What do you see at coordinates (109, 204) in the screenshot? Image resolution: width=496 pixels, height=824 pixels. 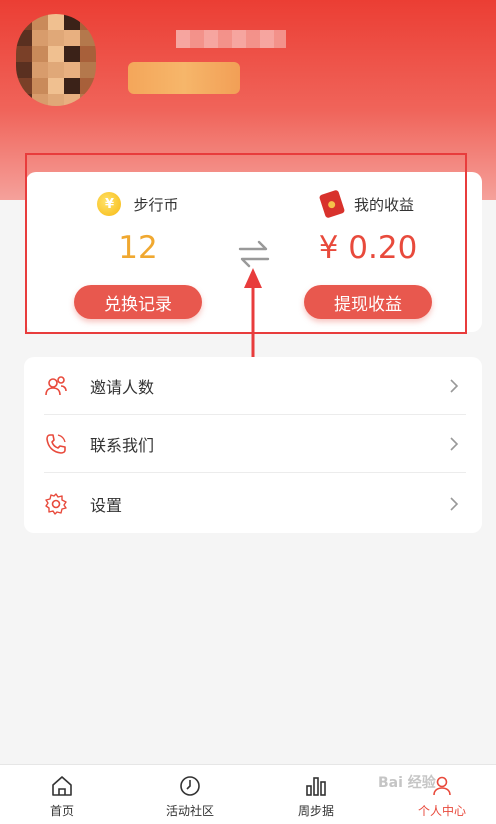 I see `coin-icon: ¥` at bounding box center [109, 204].